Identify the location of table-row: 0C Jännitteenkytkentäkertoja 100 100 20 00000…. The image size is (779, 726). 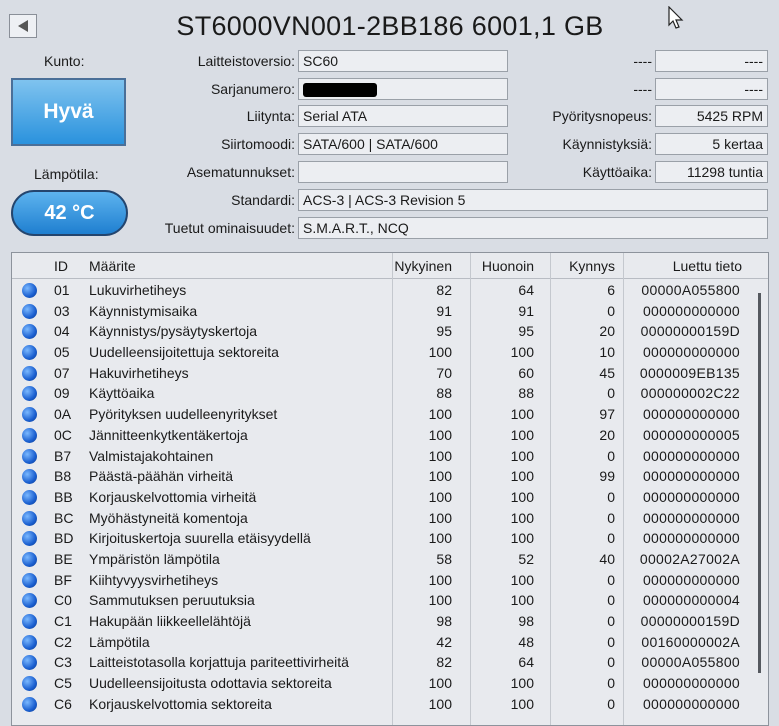
(390, 435).